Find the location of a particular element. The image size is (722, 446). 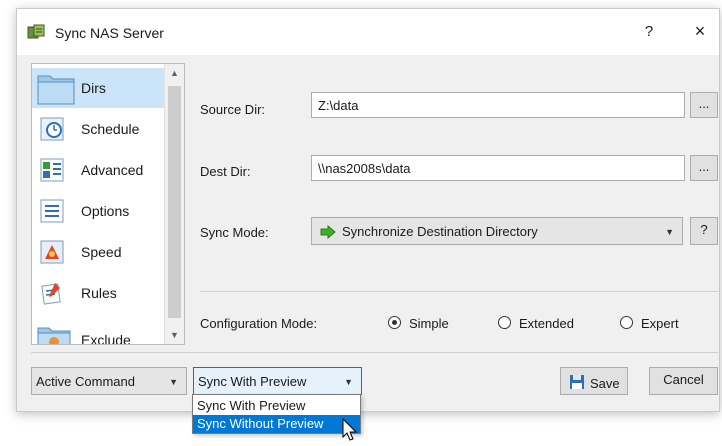

speed-icon is located at coordinates (52, 252).